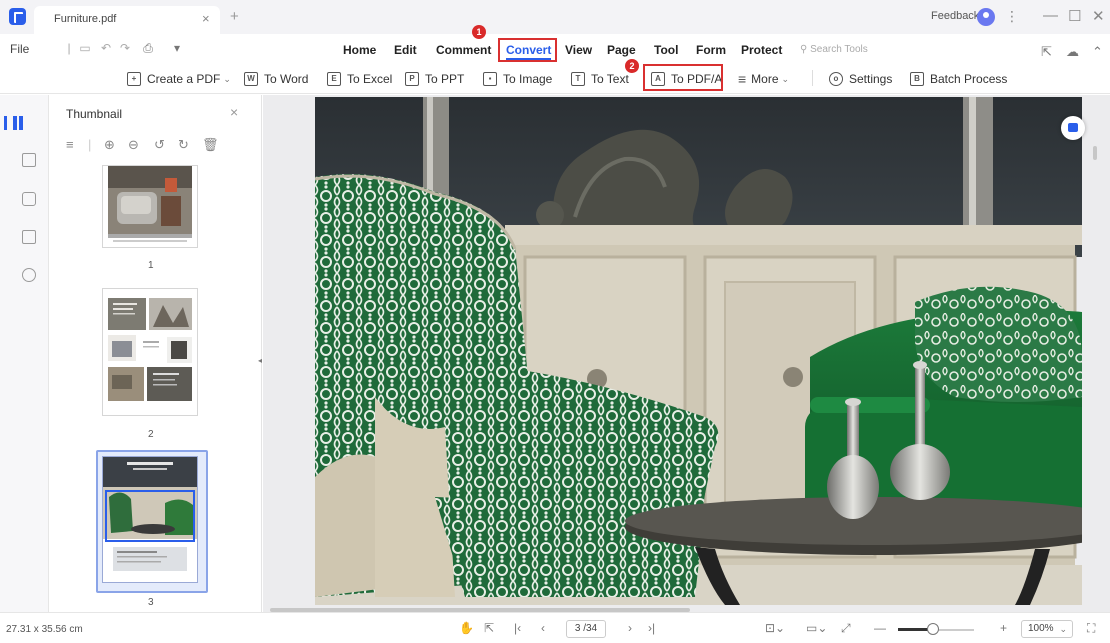 This screenshot has height=643, width=1110. I want to click on to-image-button: ▪ To Image, so click(517, 79).